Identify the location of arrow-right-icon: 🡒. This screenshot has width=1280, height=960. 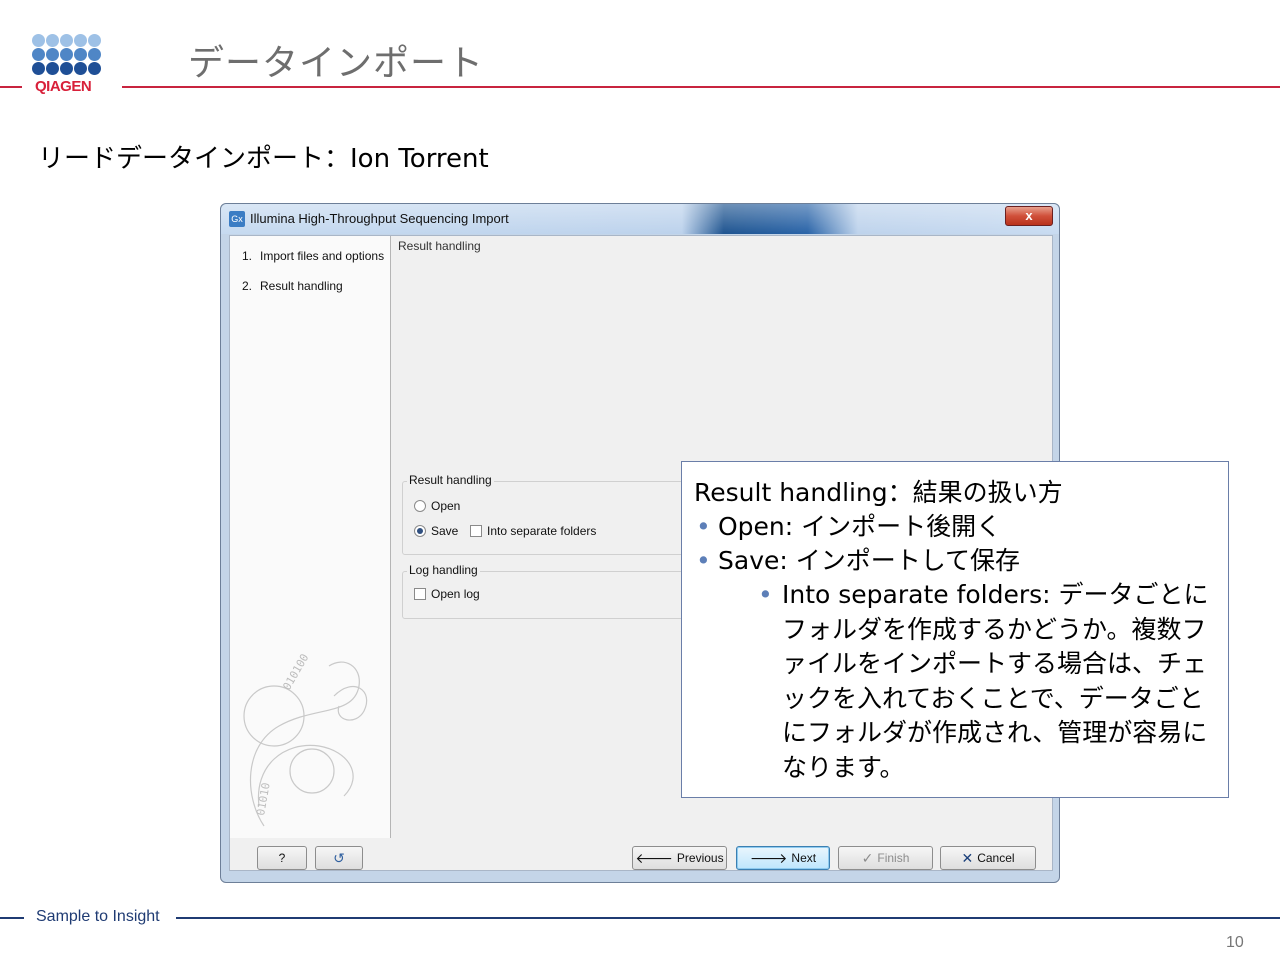
(768, 858).